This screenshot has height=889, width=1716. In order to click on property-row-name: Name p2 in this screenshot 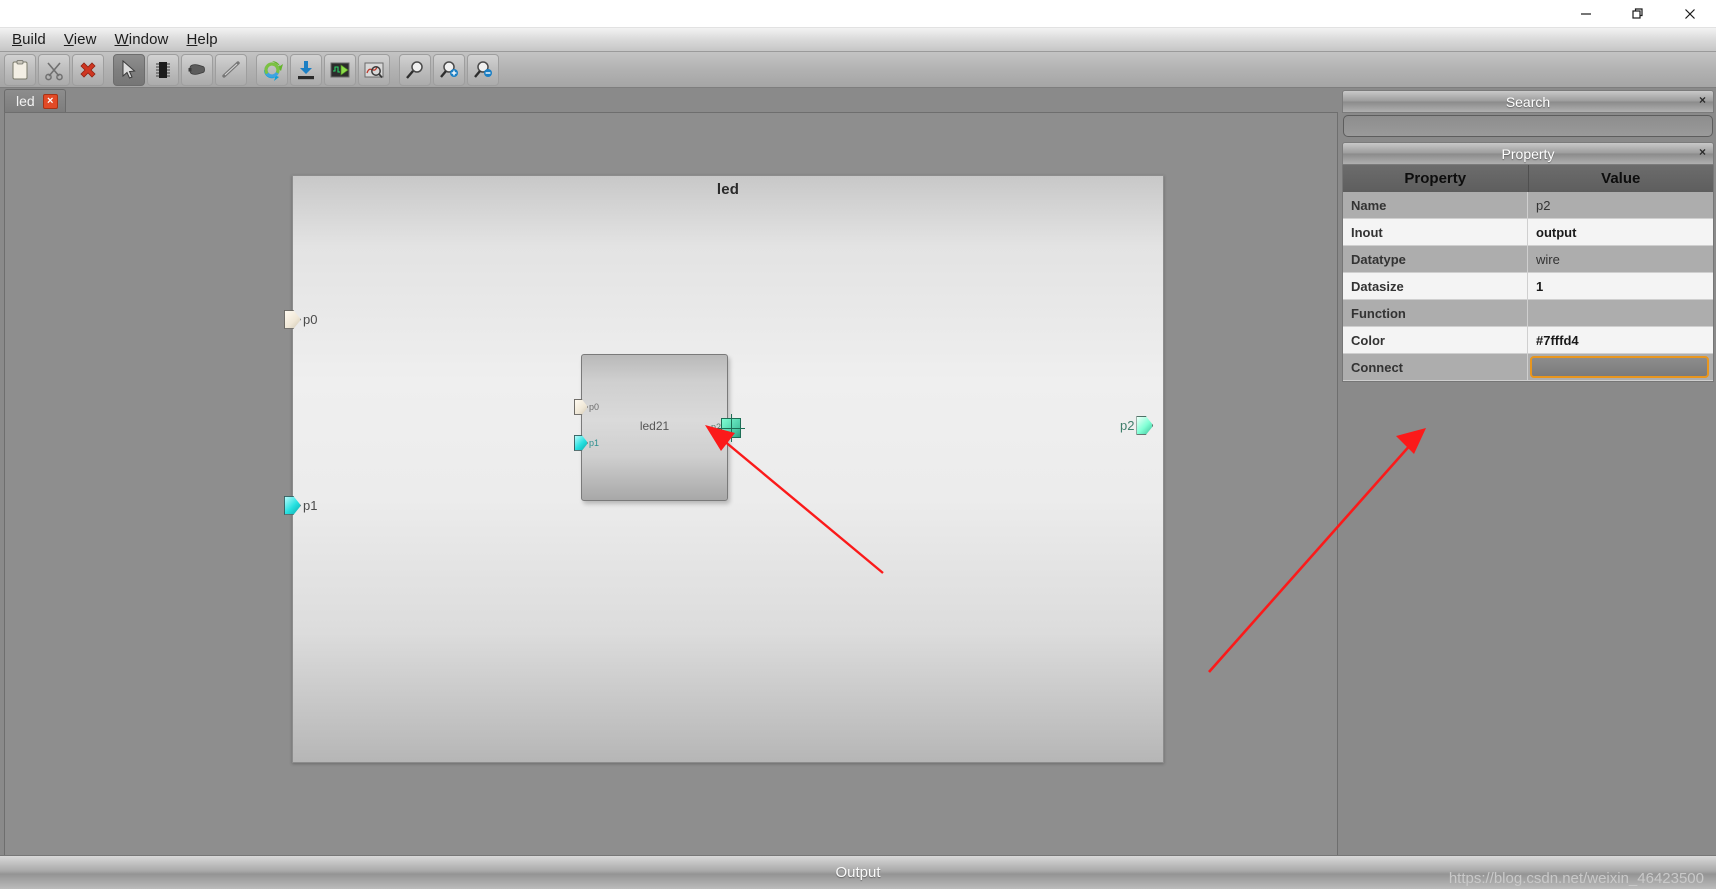, I will do `click(1528, 205)`.